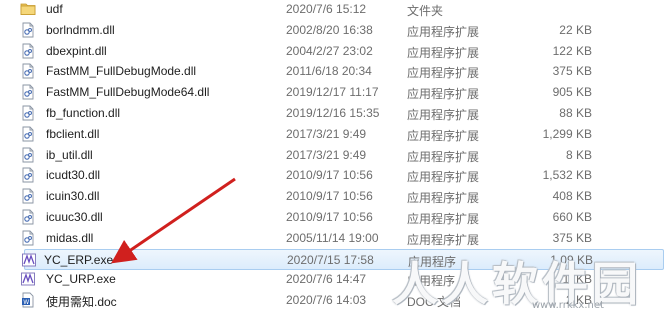 The image size is (670, 314). What do you see at coordinates (577, 279) in the screenshot?
I see `file-size: 1, KB` at bounding box center [577, 279].